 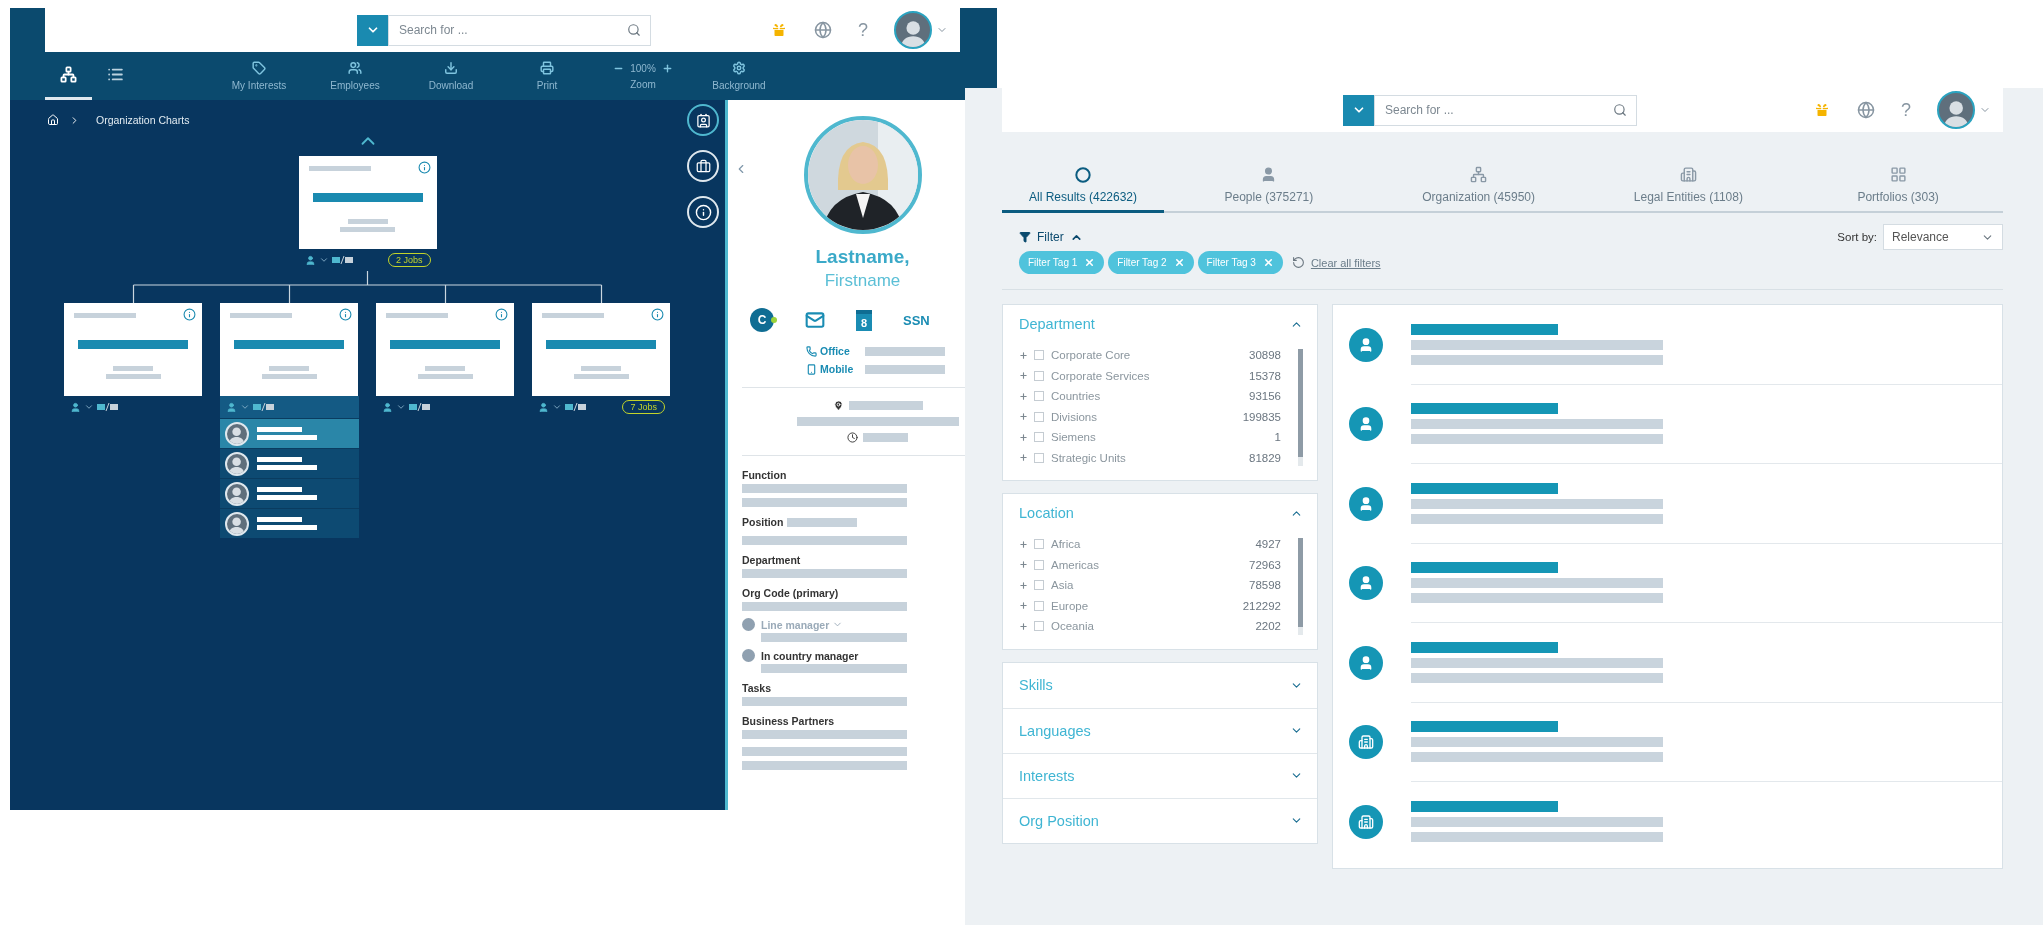 I want to click on clear-filters-link: Clear all filters, so click(x=1336, y=262).